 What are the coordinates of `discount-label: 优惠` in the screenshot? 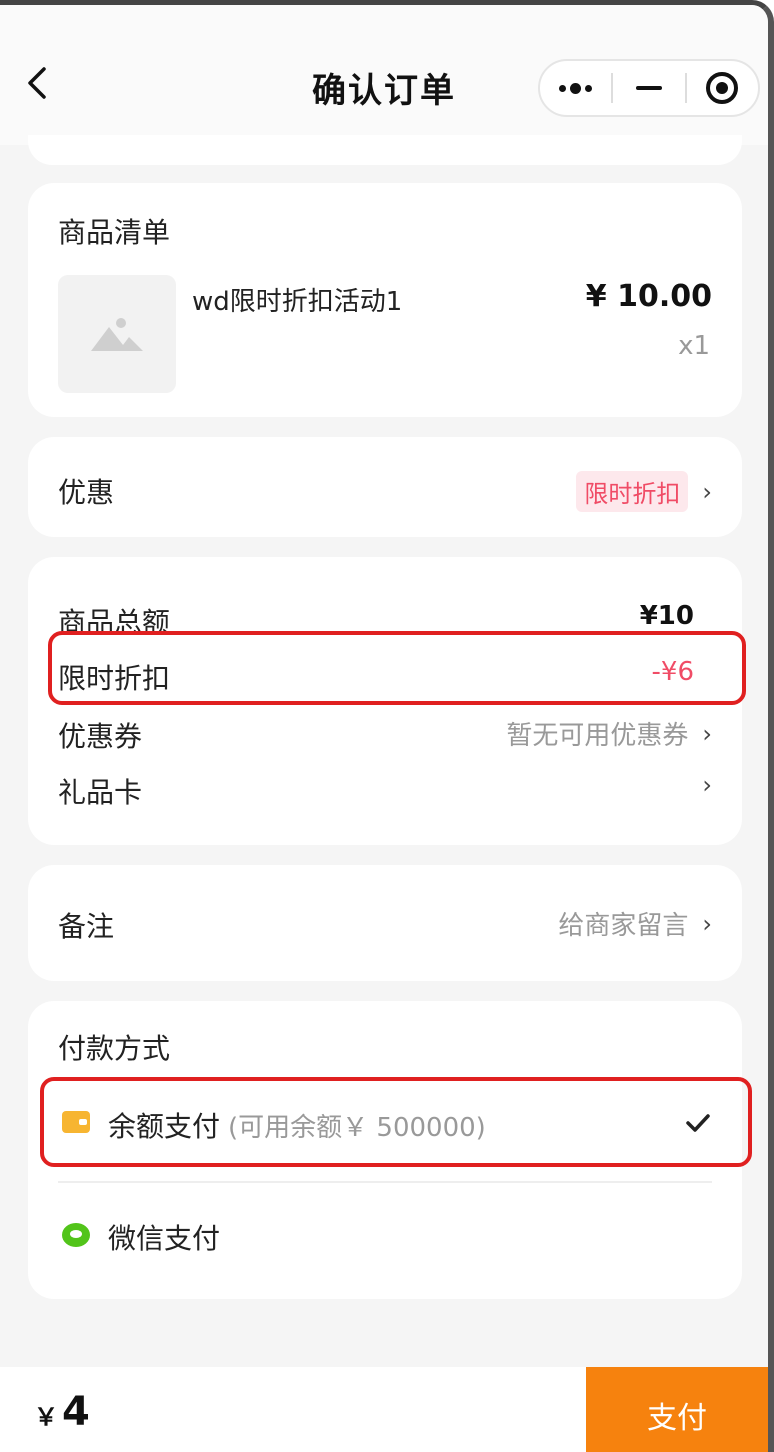 It's located at (86, 492).